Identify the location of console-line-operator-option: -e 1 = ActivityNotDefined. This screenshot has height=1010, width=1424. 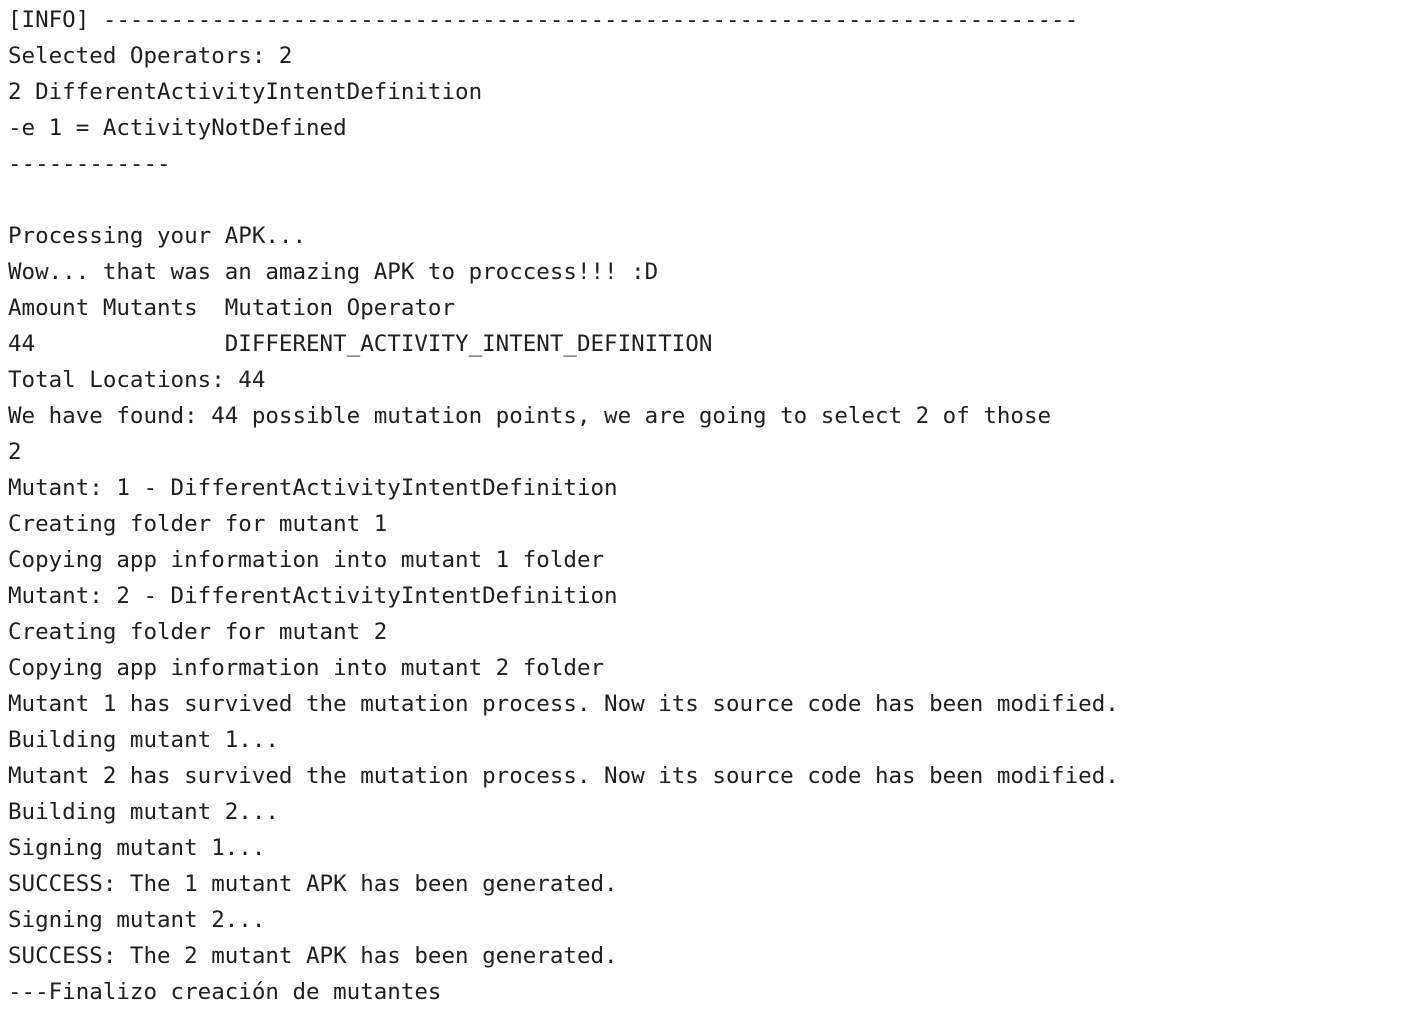
(177, 128).